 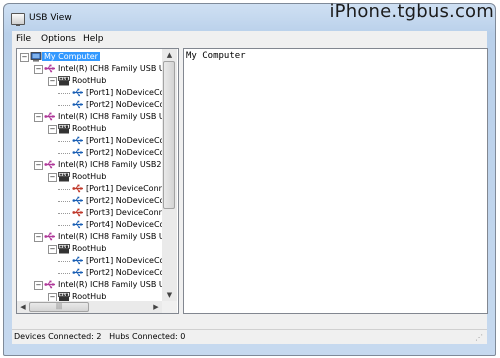 What do you see at coordinates (480, 338) in the screenshot?
I see `resize-grip-icon: ⋰` at bounding box center [480, 338].